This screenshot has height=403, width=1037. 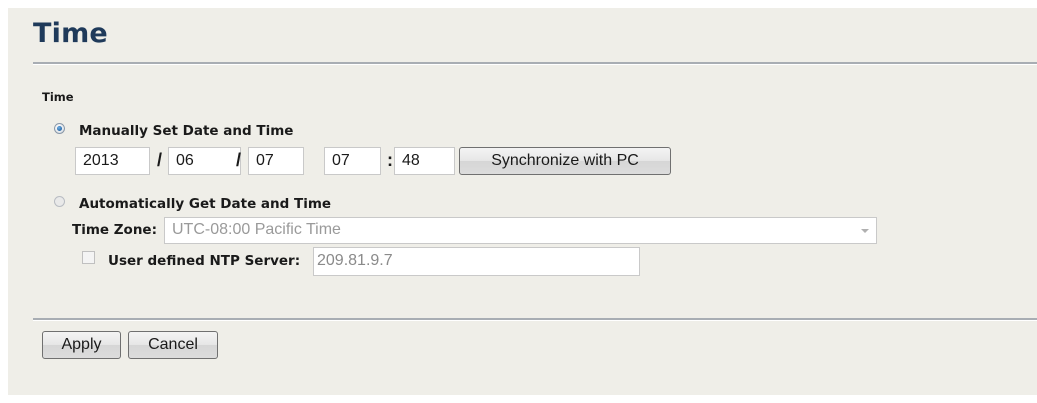 What do you see at coordinates (276, 161) in the screenshot?
I see `day-input: 07` at bounding box center [276, 161].